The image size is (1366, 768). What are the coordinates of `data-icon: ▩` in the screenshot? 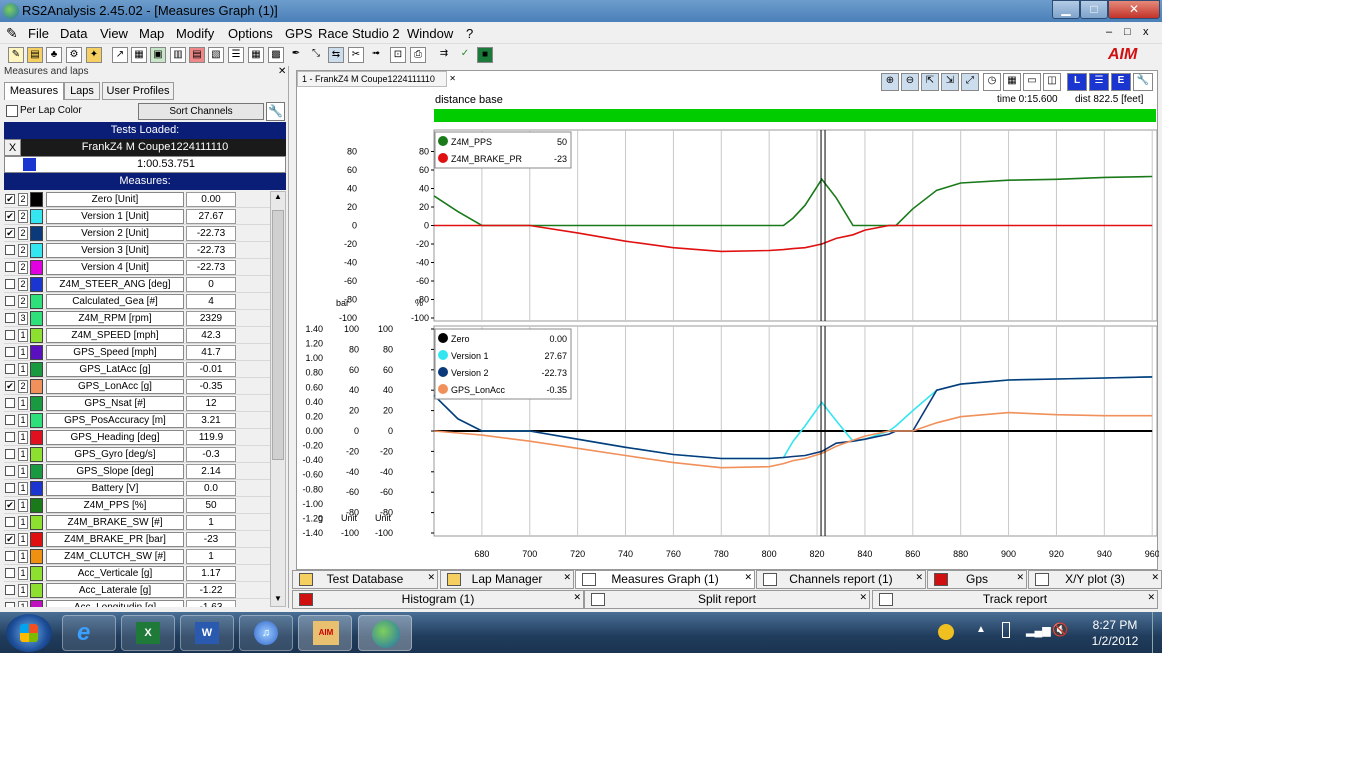 It's located at (276, 55).